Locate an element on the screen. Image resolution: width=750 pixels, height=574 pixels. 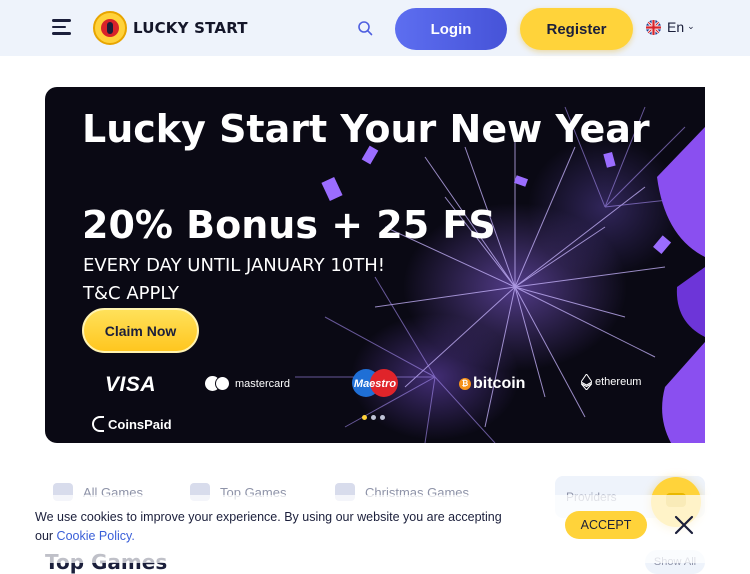
brand-name: LUCKY START is located at coordinates (190, 28).